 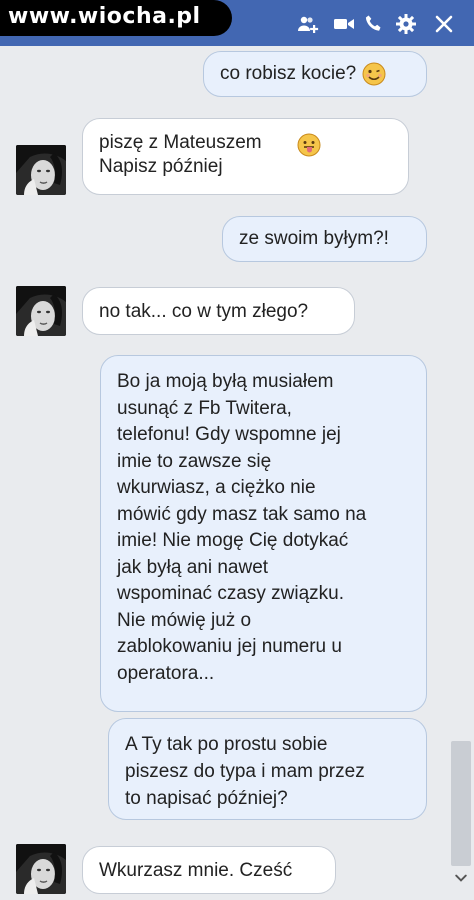 I want to click on add-people-icon, so click(x=308, y=24).